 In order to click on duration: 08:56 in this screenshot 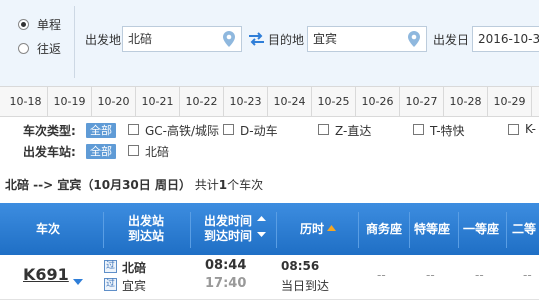, I will do `click(300, 266)`.